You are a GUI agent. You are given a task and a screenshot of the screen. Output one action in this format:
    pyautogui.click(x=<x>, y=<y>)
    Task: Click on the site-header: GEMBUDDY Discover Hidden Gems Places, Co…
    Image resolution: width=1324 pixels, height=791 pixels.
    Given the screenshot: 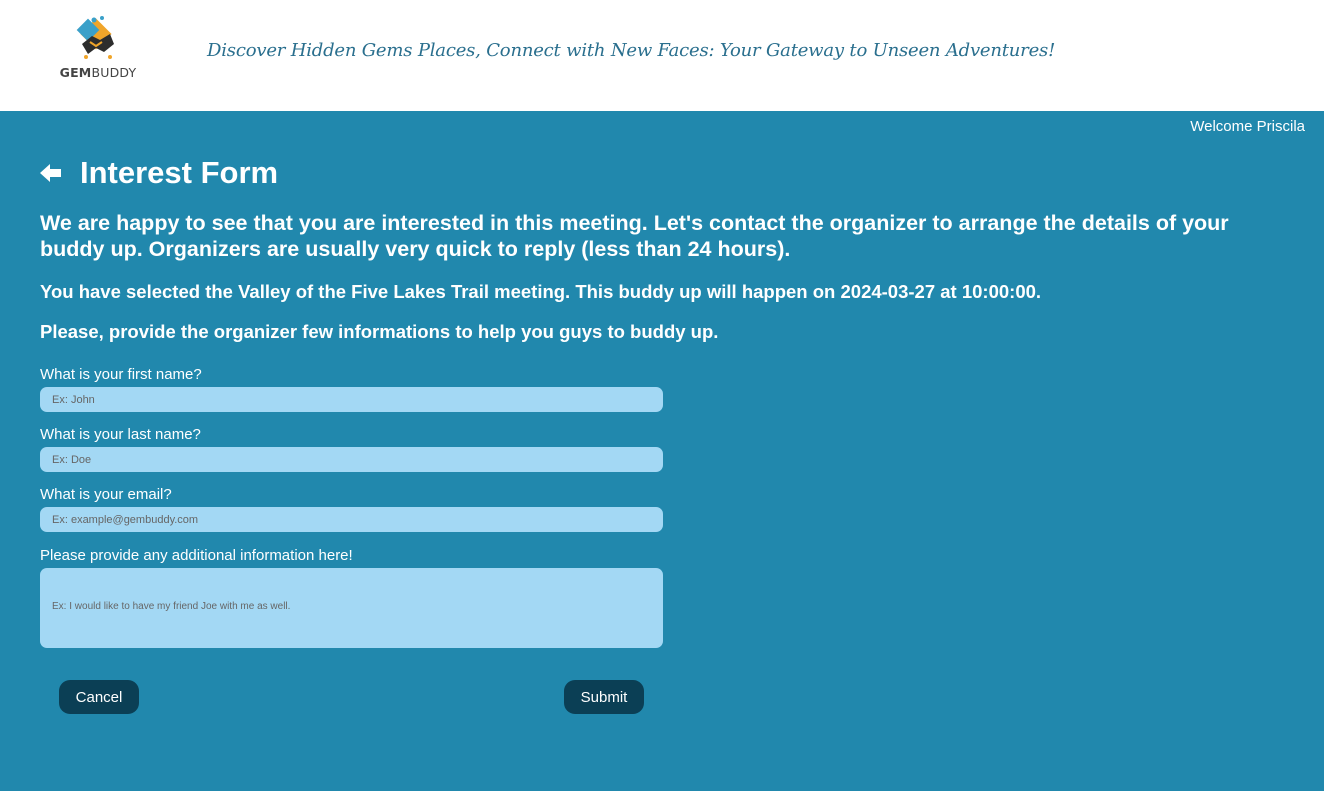 What is the action you would take?
    pyautogui.click(x=662, y=55)
    